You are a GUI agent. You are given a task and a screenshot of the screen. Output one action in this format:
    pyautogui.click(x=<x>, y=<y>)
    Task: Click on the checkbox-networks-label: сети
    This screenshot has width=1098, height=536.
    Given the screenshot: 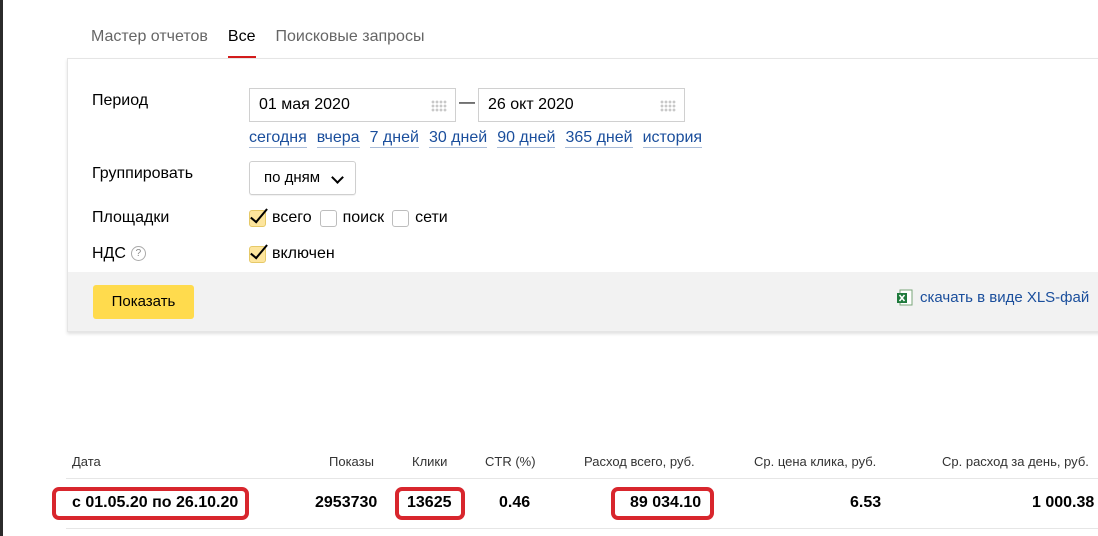 What is the action you would take?
    pyautogui.click(x=431, y=218)
    